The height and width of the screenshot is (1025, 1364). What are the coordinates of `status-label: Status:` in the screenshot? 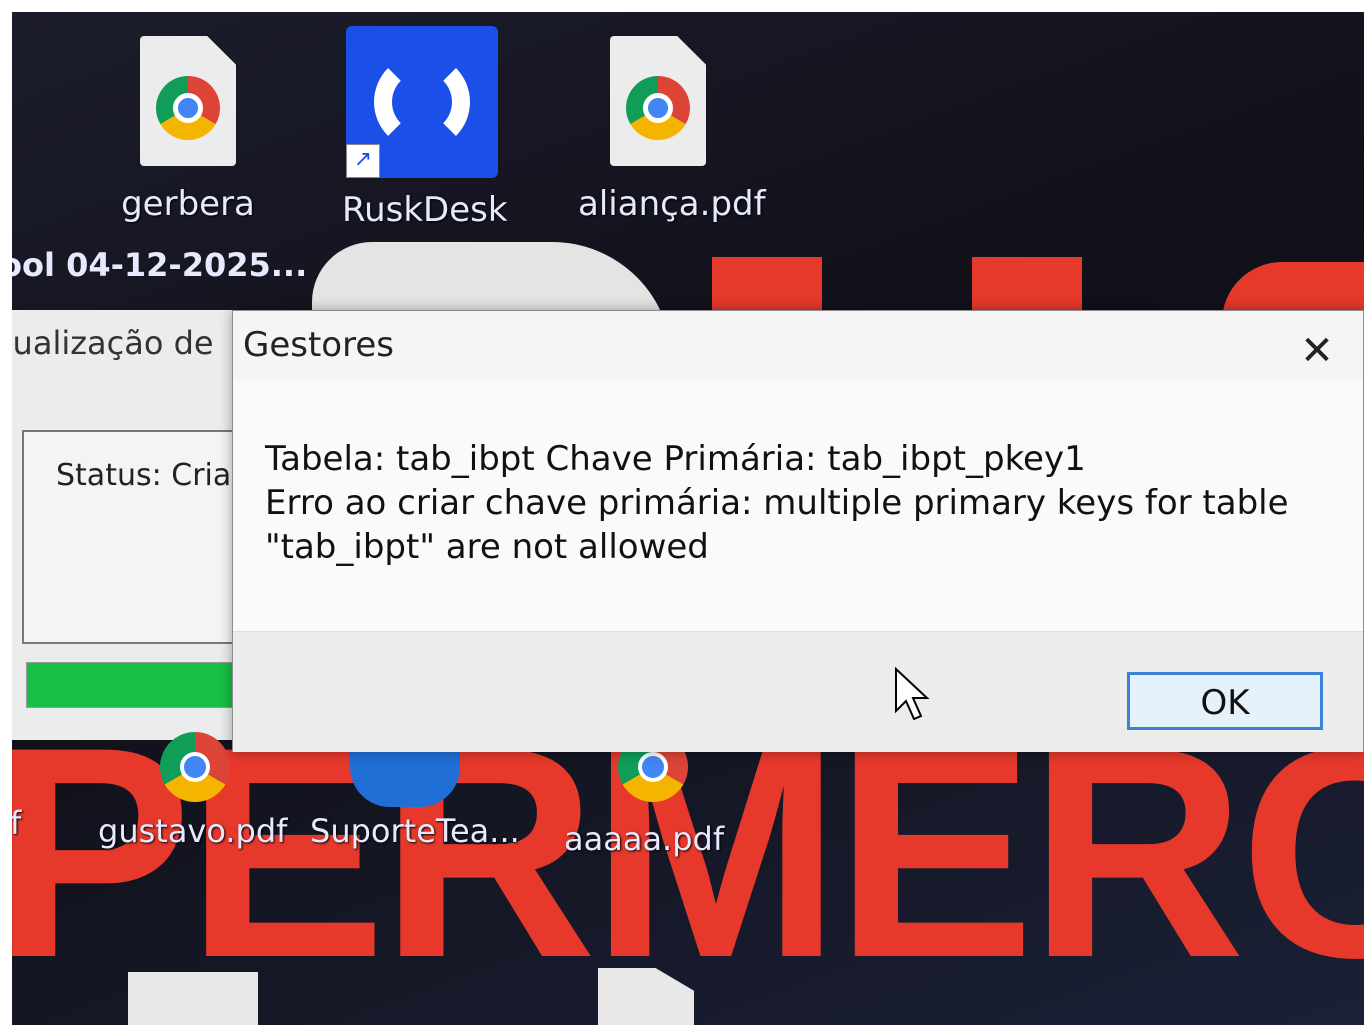 It's located at (109, 475).